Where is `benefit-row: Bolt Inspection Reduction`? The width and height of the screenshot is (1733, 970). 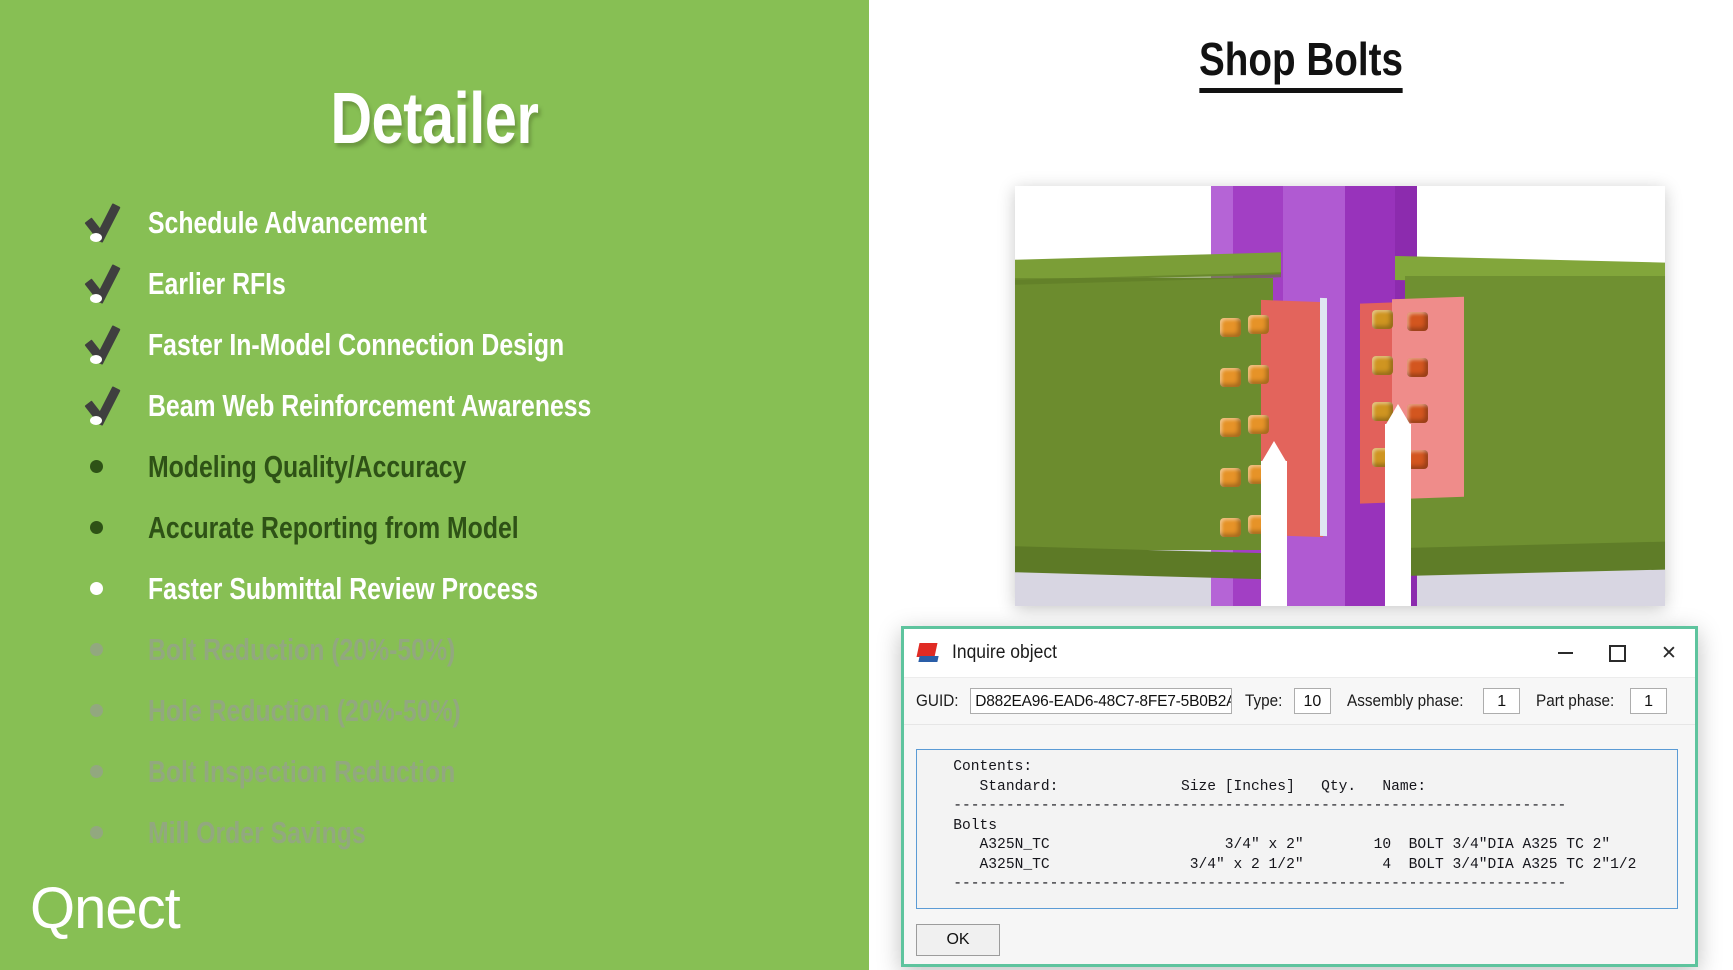
benefit-row: Bolt Inspection Reduction is located at coordinates (458, 771).